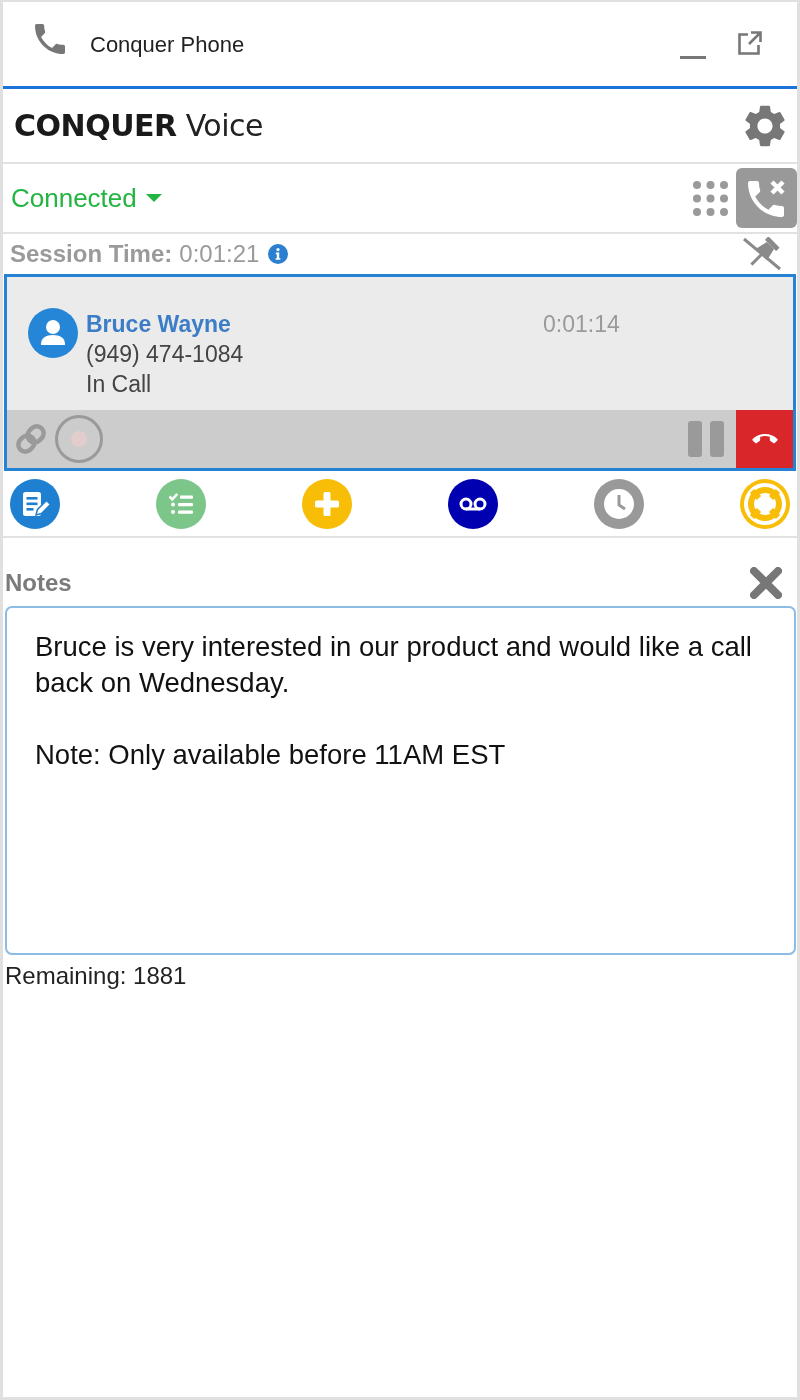 The image size is (800, 1400). What do you see at coordinates (473, 503) in the screenshot?
I see `voicemail-icon` at bounding box center [473, 503].